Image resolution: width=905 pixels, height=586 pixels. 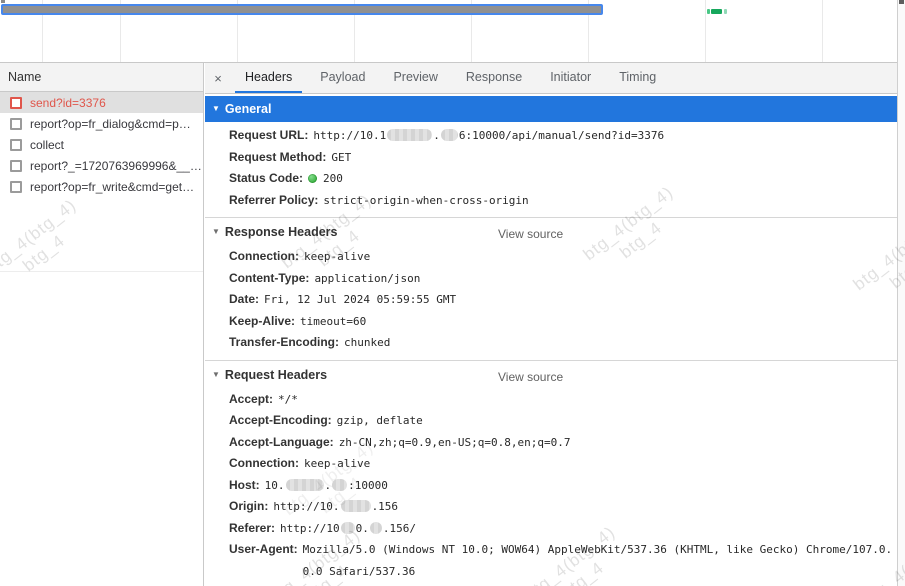 I want to click on name-column-header: Name, so click(x=101, y=77).